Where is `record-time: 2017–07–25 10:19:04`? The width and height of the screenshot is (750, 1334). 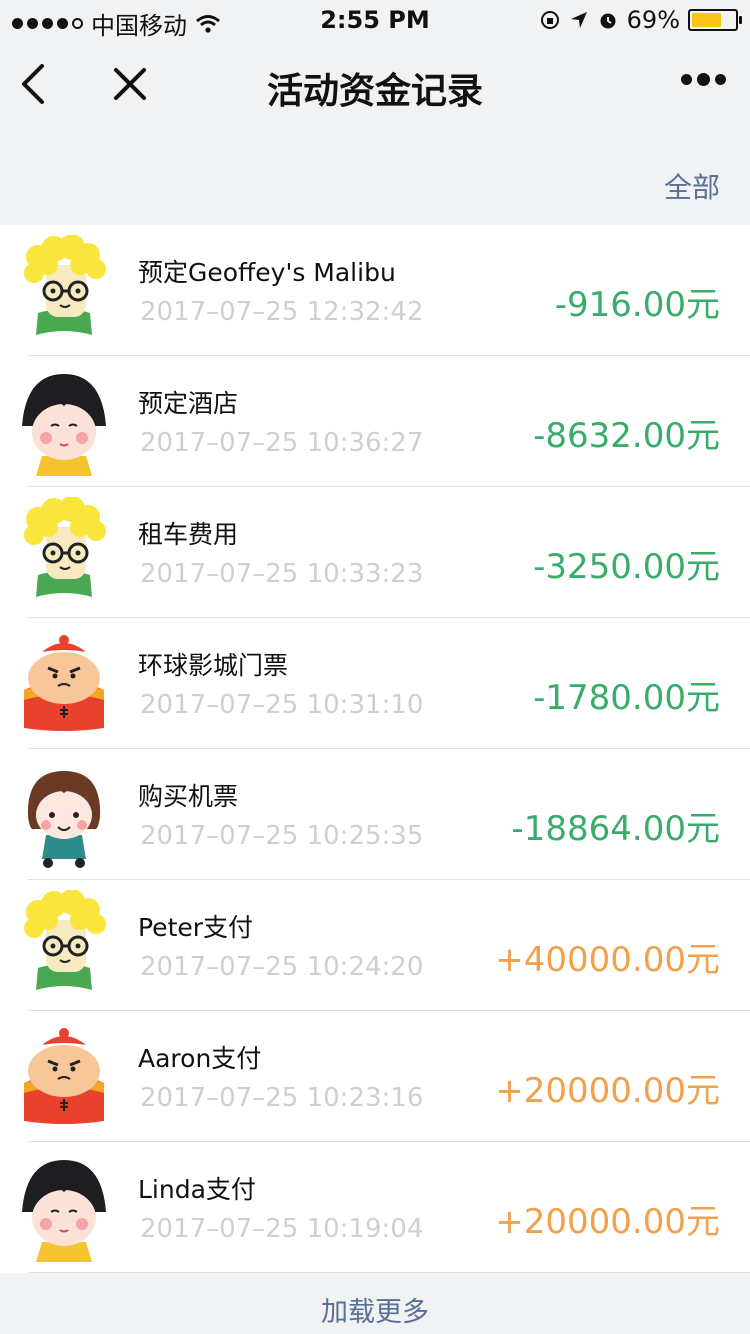 record-time: 2017–07–25 10:19:04 is located at coordinates (282, 1229).